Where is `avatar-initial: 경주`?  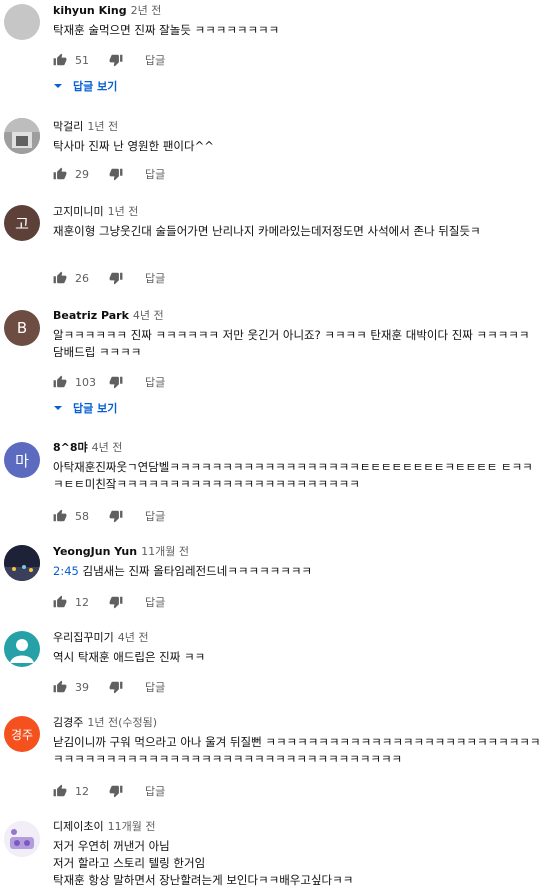 avatar-initial: 경주 is located at coordinates (22, 734).